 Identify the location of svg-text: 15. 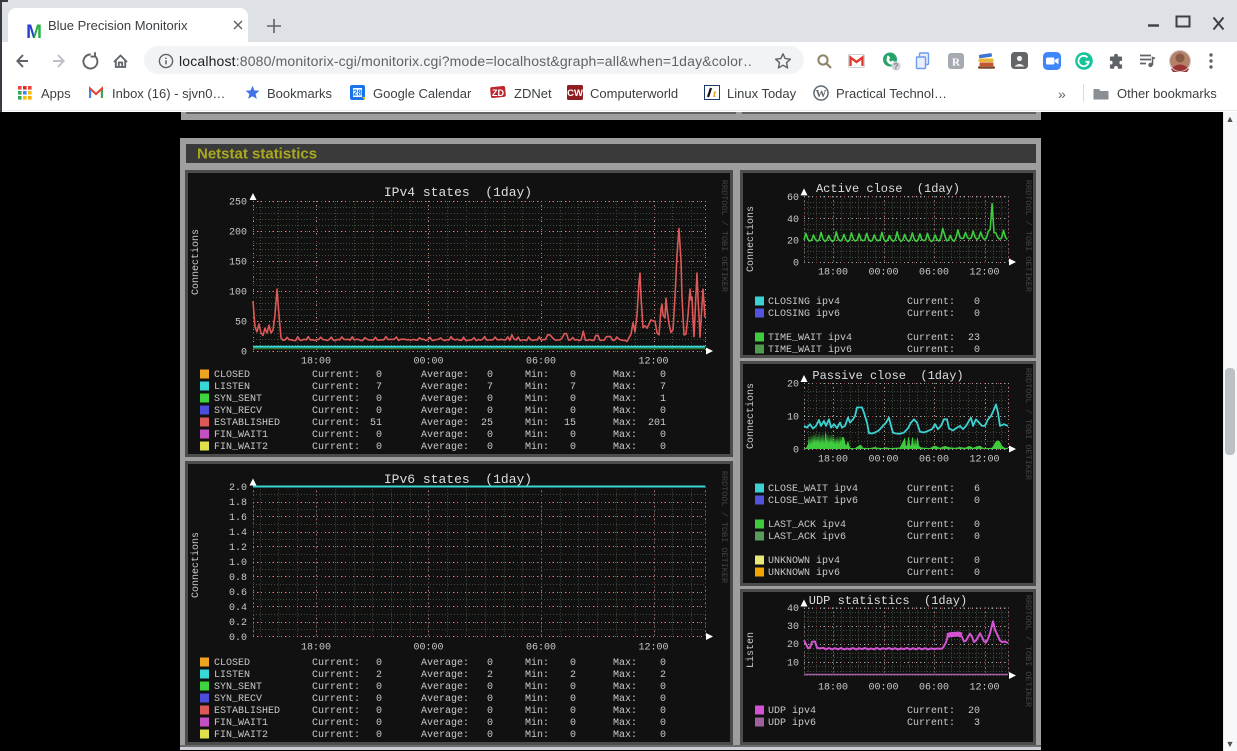
(570, 423).